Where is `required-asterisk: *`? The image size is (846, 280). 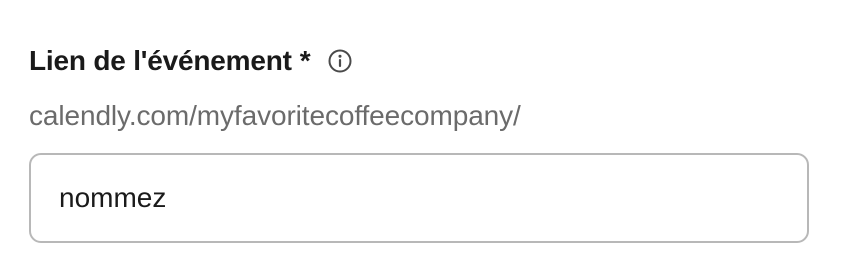 required-asterisk: * is located at coordinates (305, 60).